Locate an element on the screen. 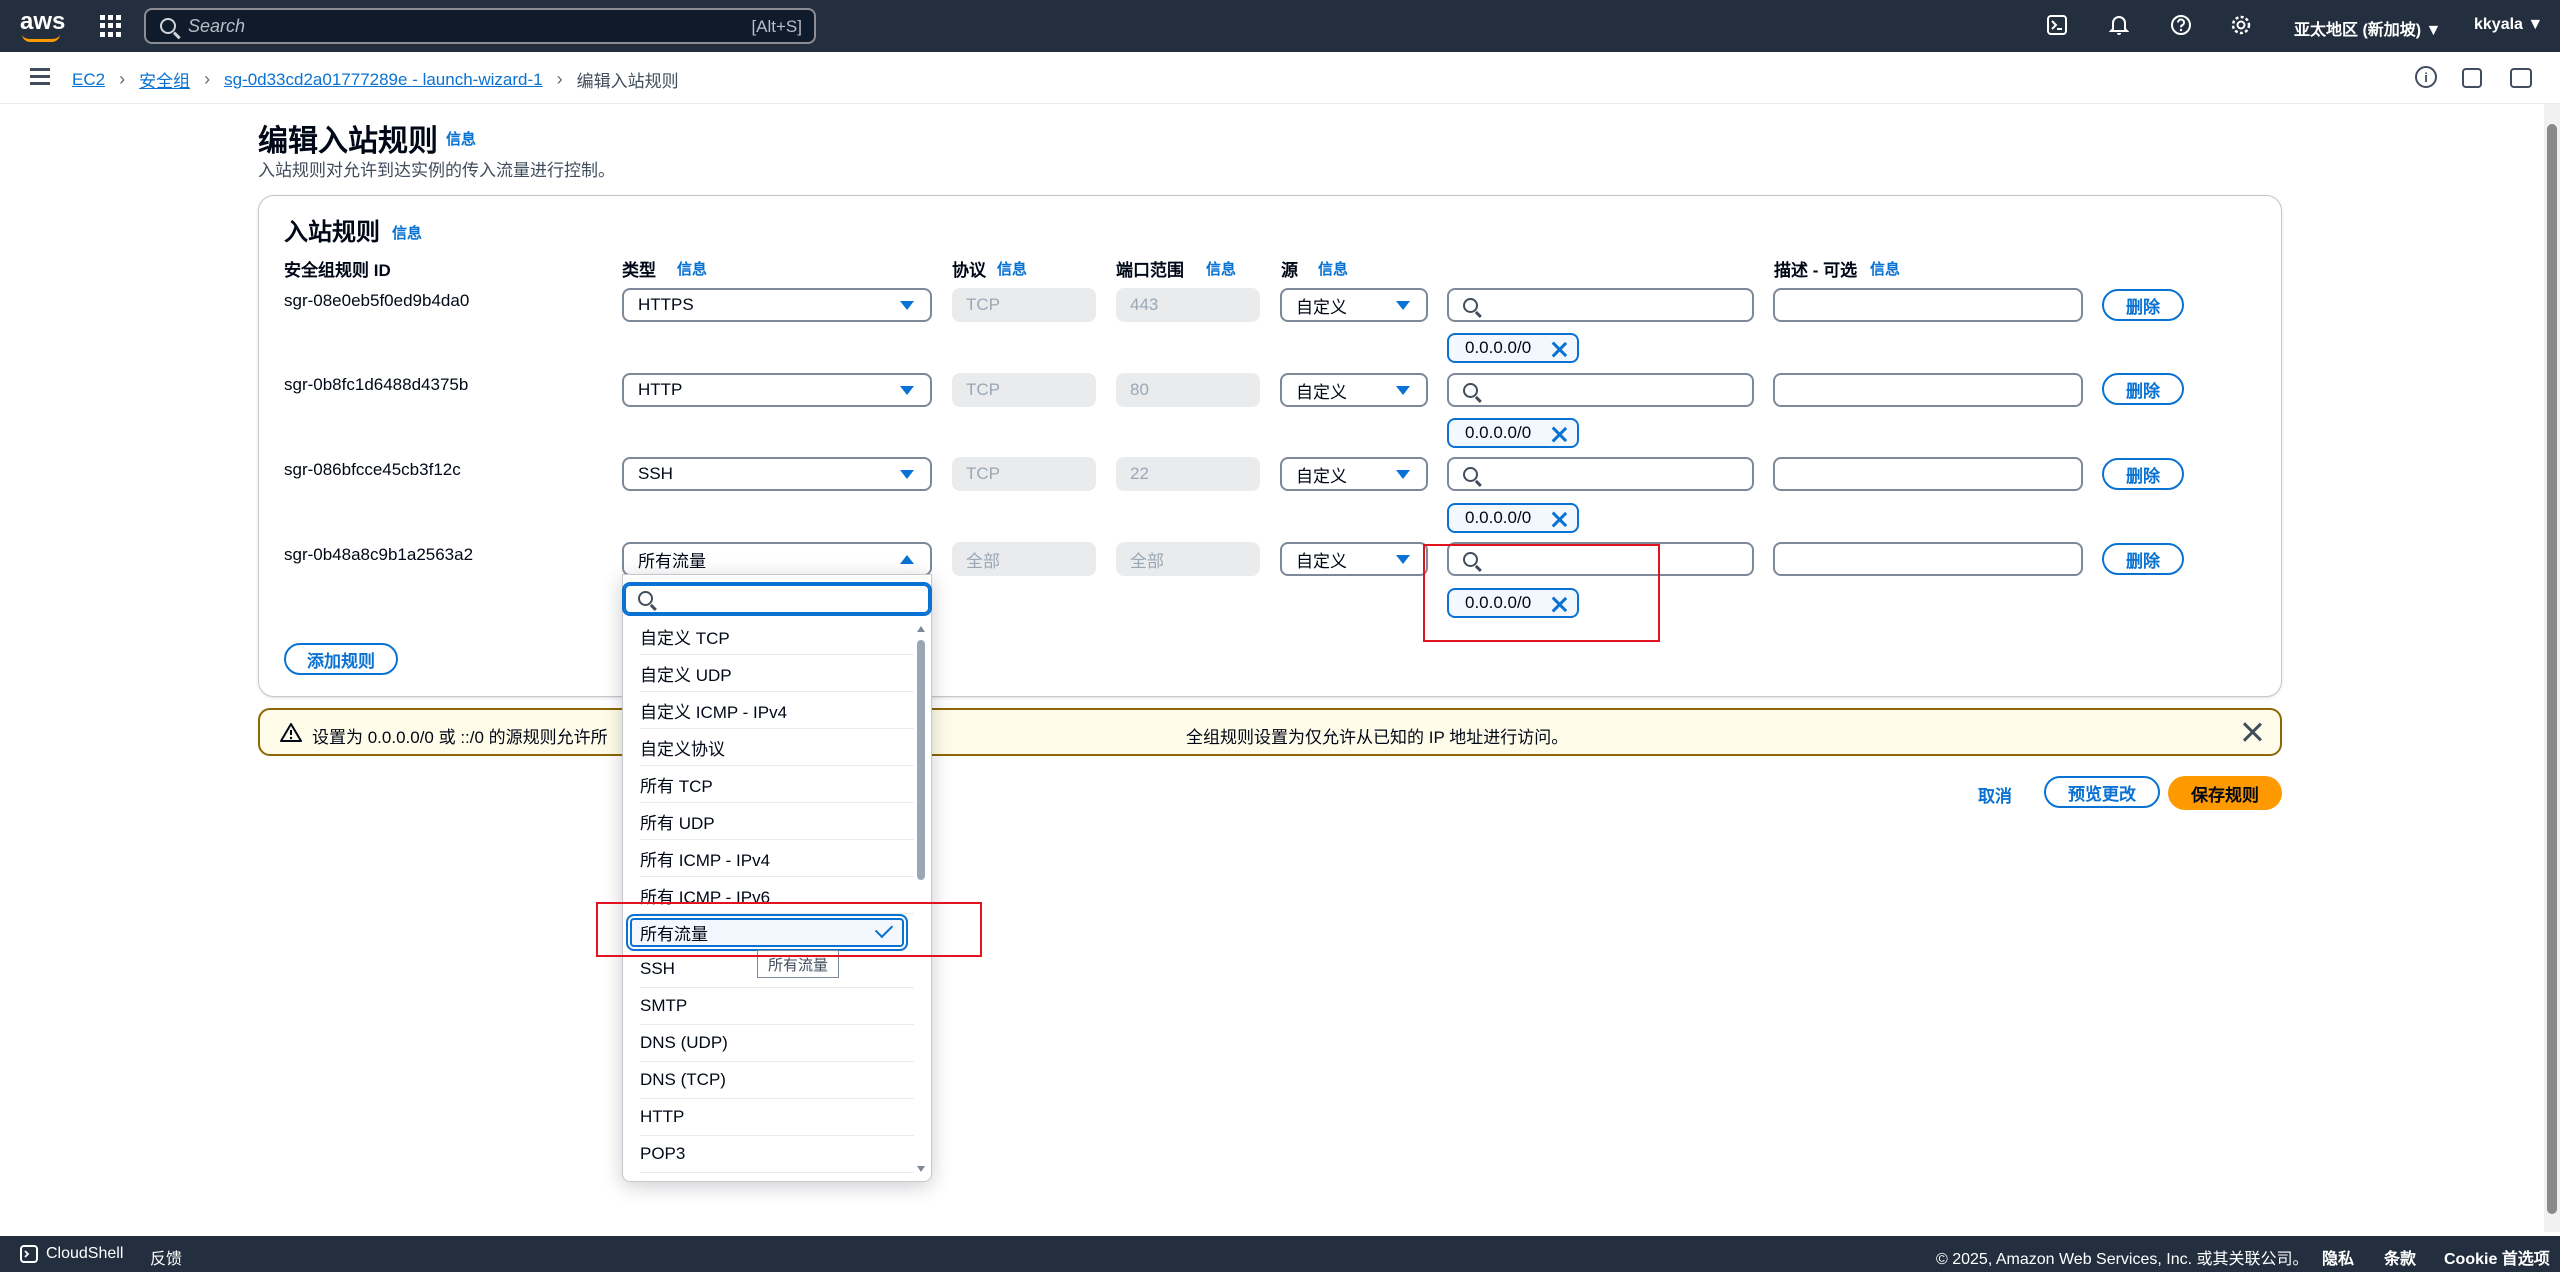 Image resolution: width=2560 pixels, height=1272 pixels. terms-link: 条款 is located at coordinates (2400, 1257).